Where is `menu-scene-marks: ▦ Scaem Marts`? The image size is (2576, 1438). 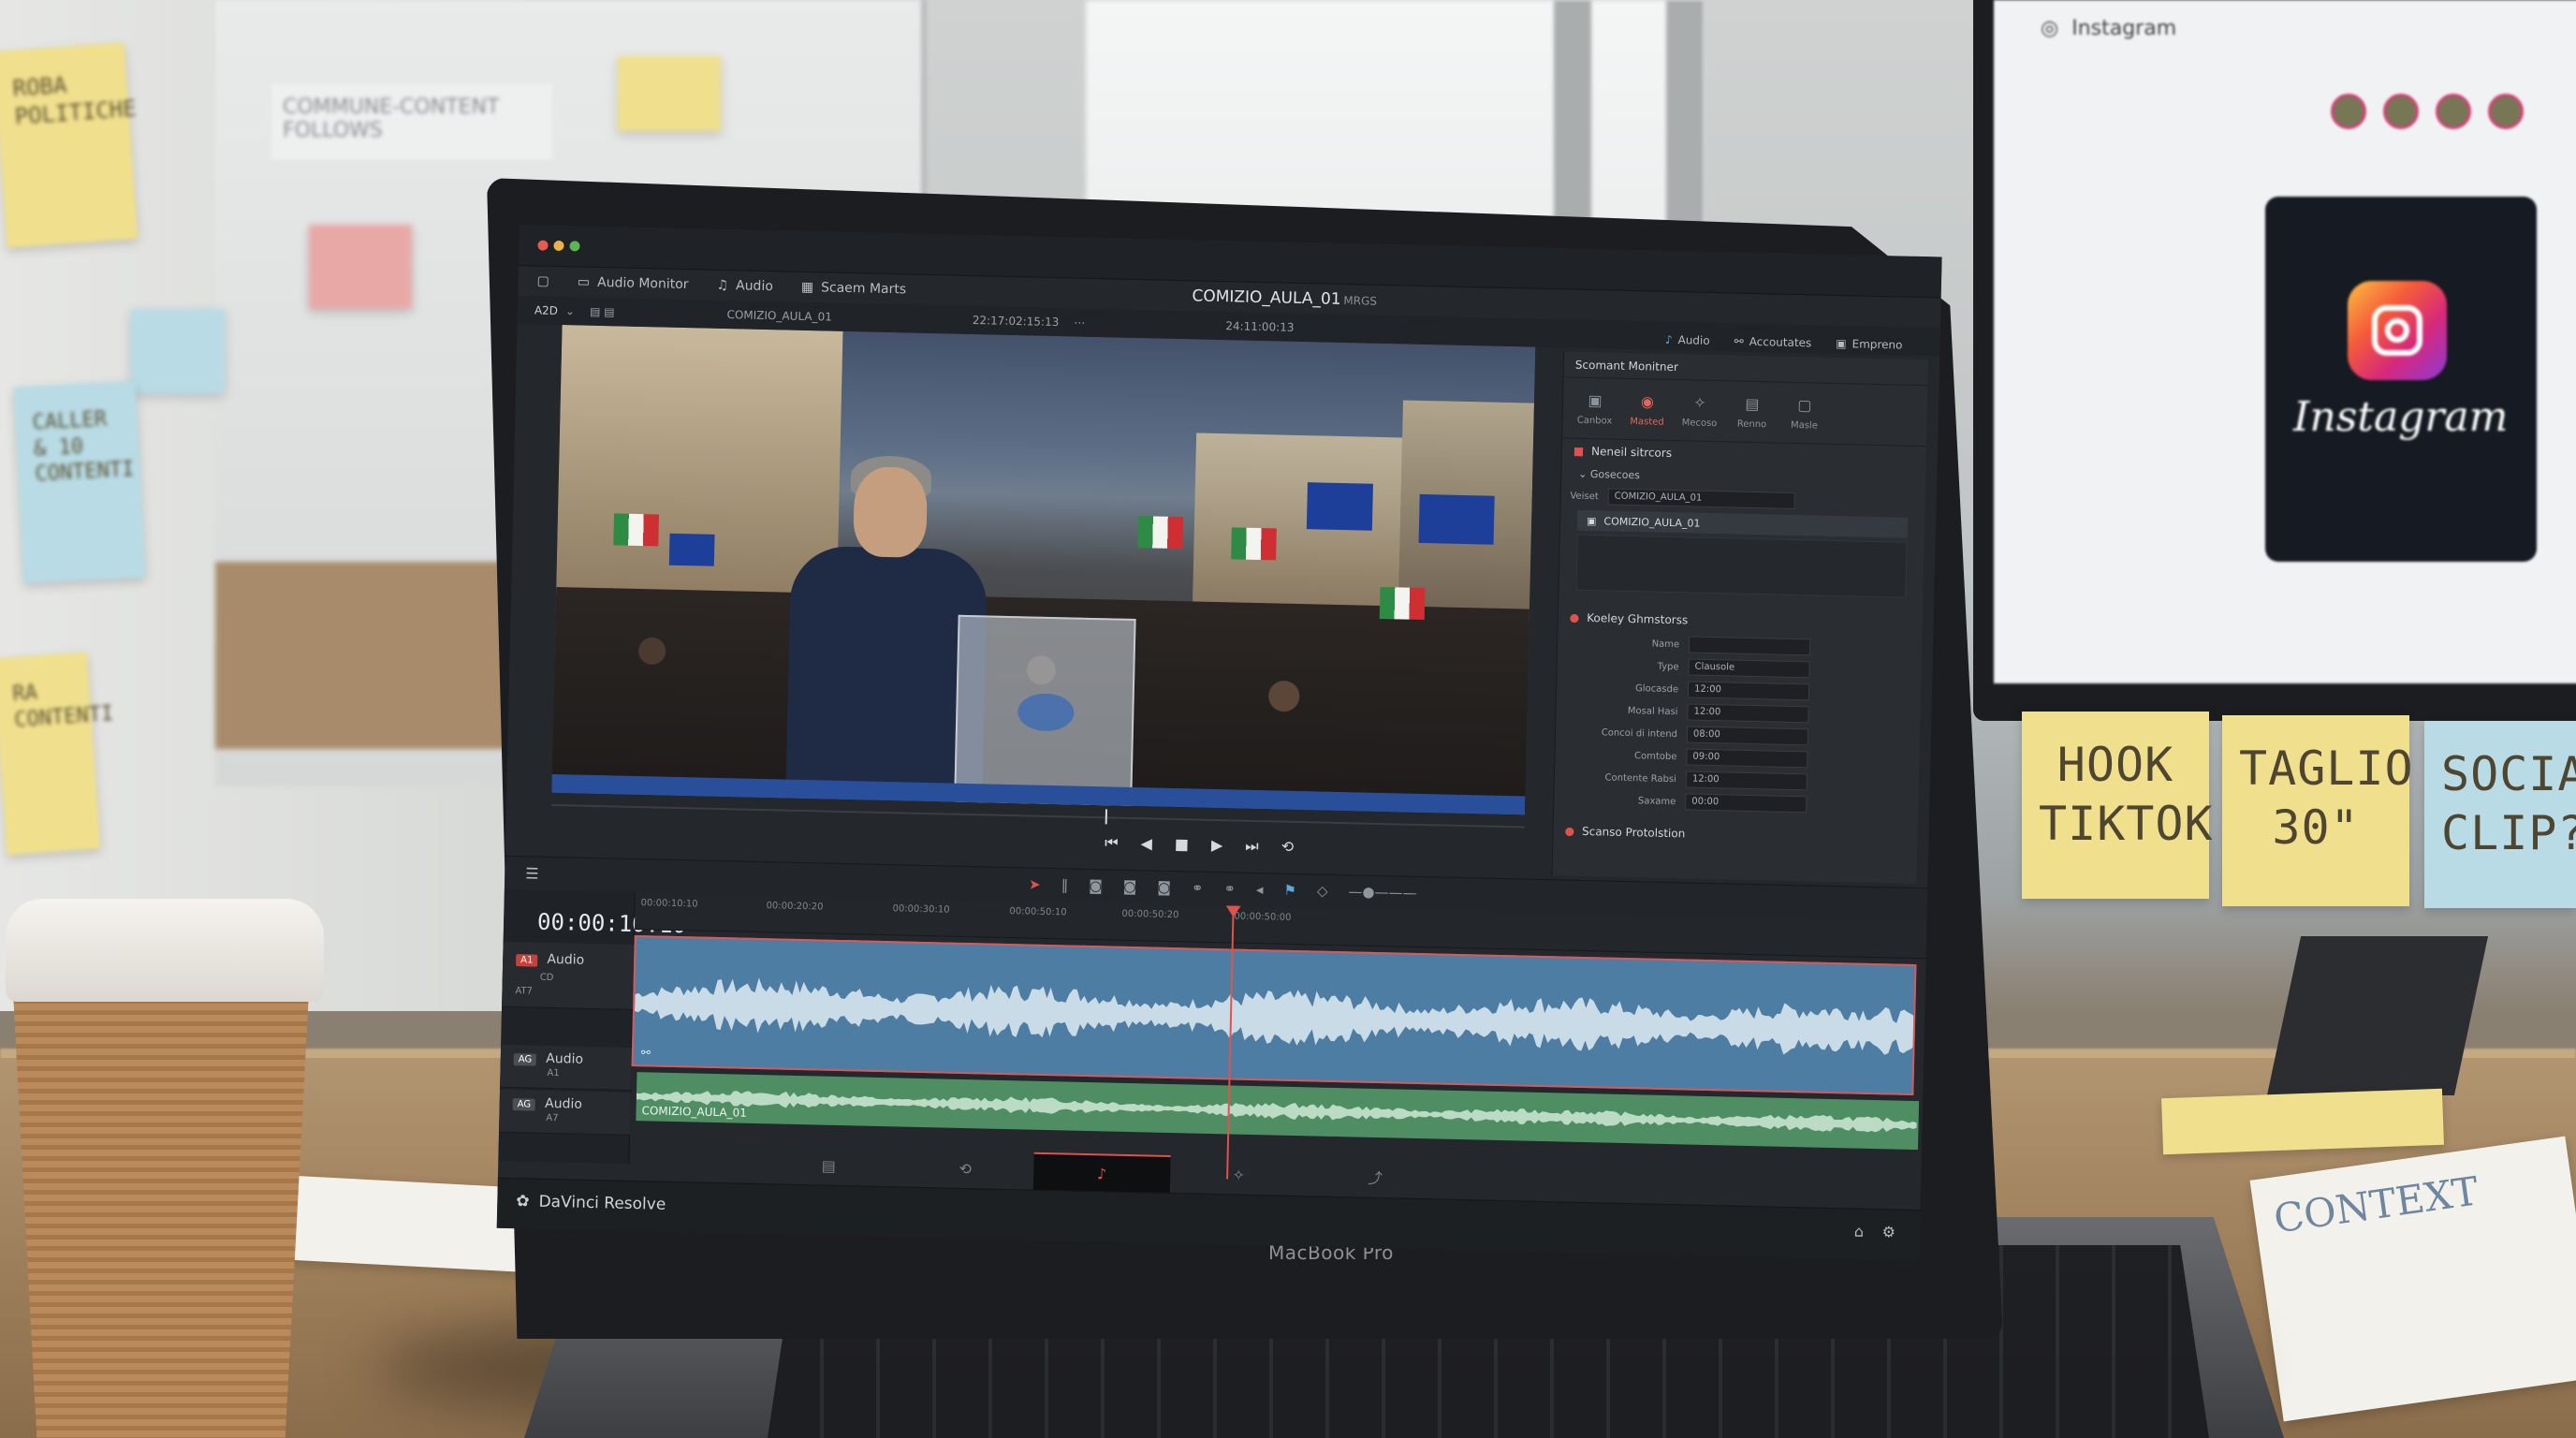 menu-scene-marks: ▦ Scaem Marts is located at coordinates (854, 289).